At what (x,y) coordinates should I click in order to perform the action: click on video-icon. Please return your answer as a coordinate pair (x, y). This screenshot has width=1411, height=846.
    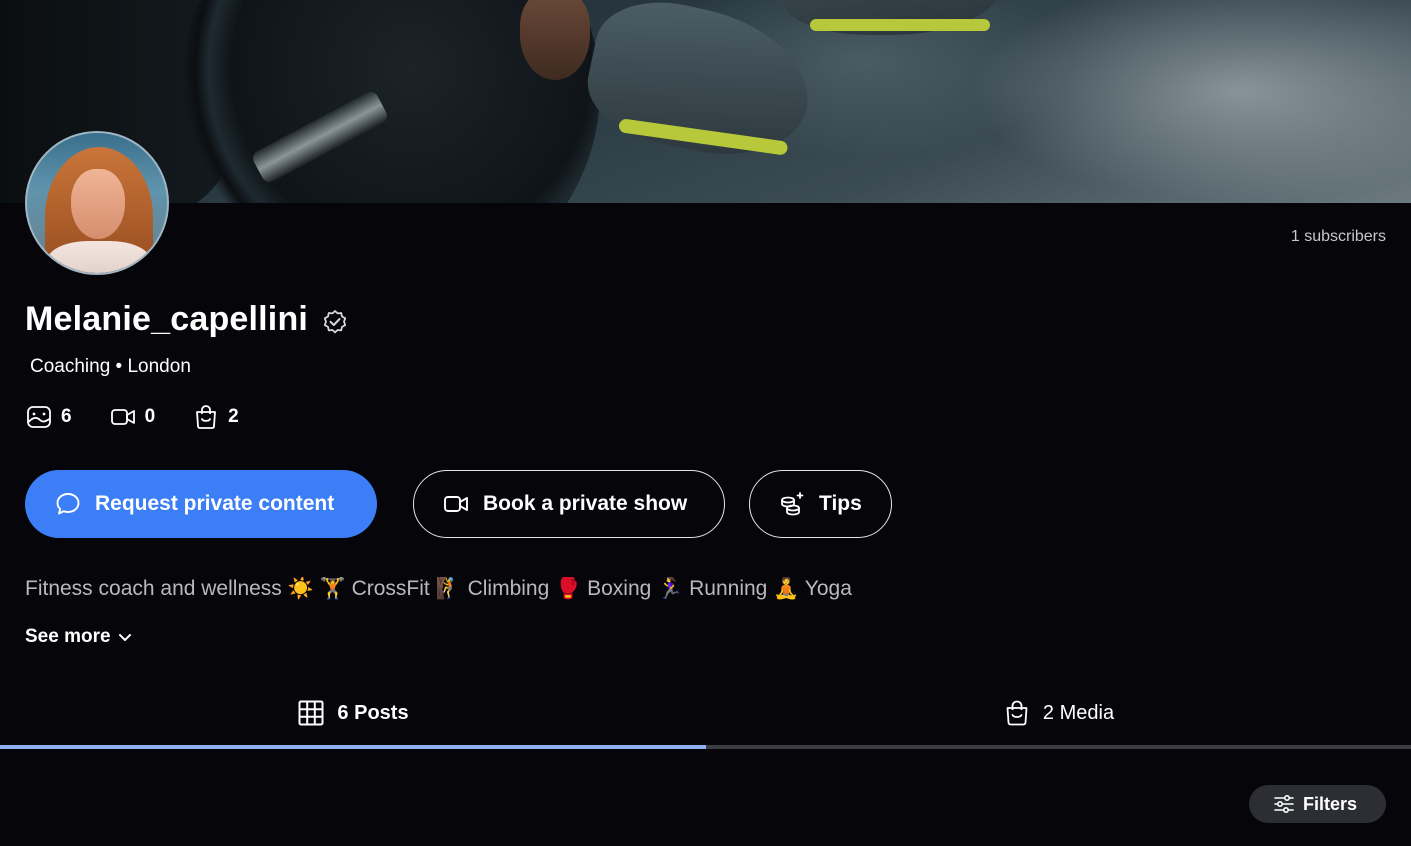
    Looking at the image, I should click on (122, 417).